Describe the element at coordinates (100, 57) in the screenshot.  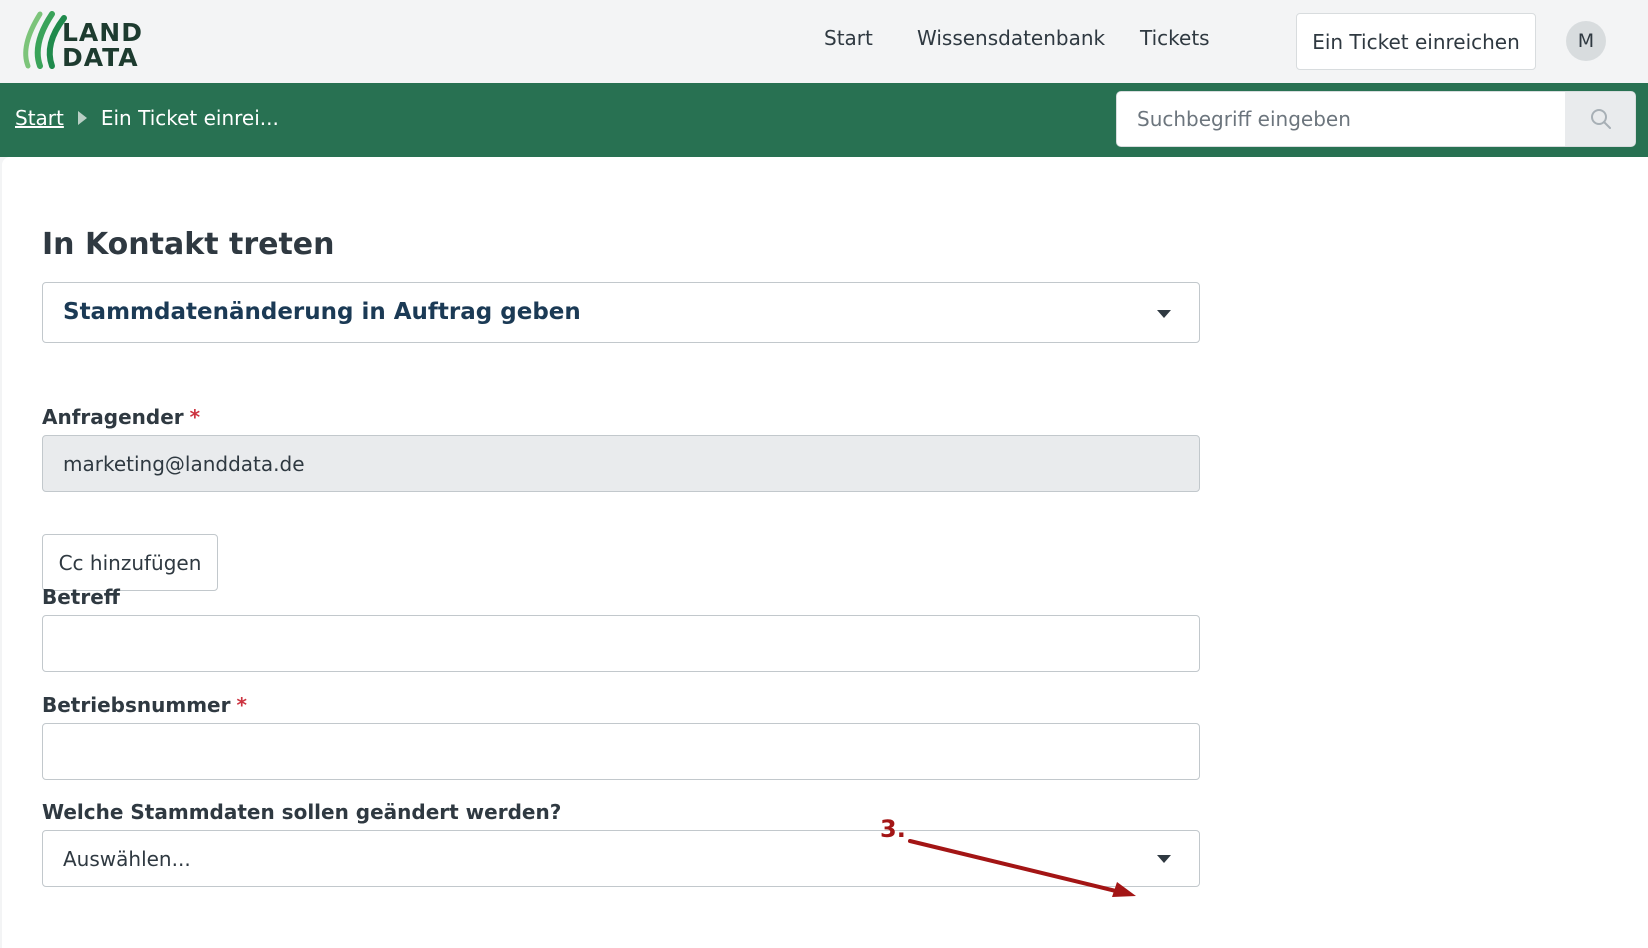
I see `logo-line-2: DATA` at that location.